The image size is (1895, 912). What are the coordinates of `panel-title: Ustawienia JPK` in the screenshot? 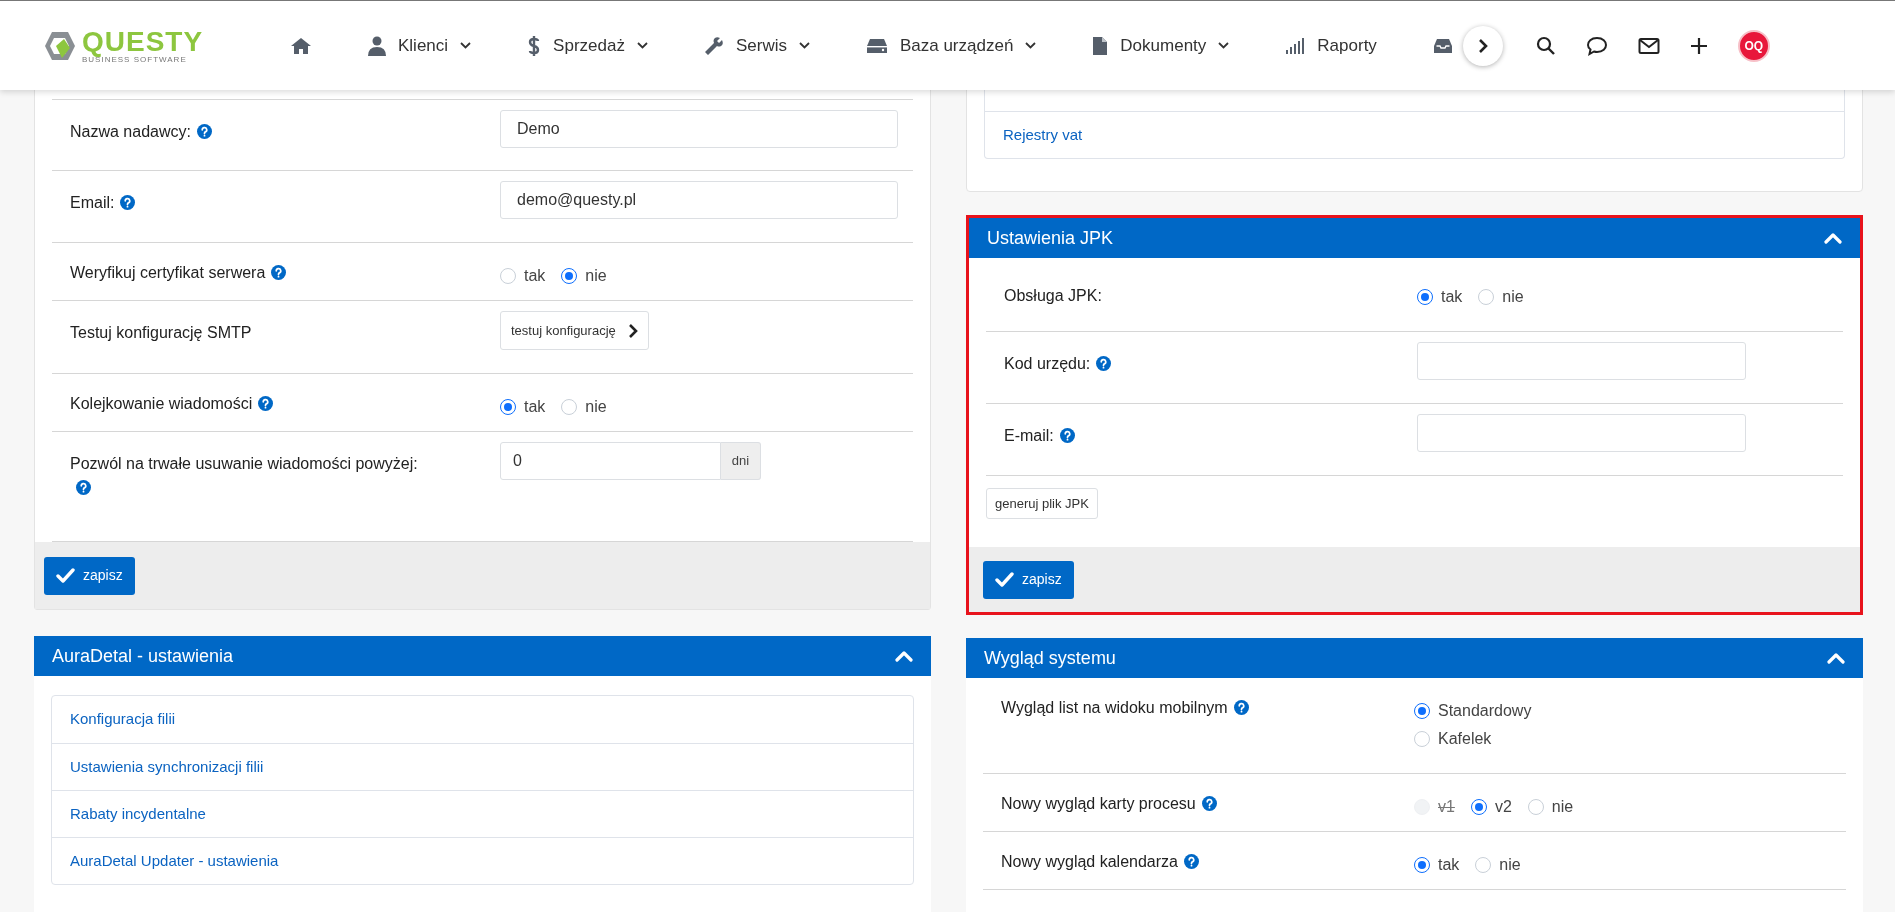 It's located at (1050, 238).